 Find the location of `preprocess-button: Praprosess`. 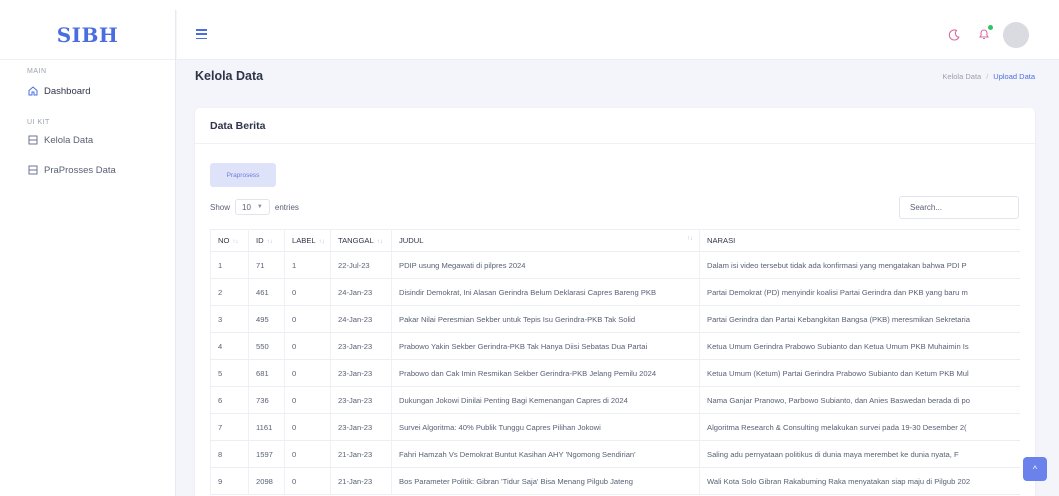

preprocess-button: Praprosess is located at coordinates (243, 175).